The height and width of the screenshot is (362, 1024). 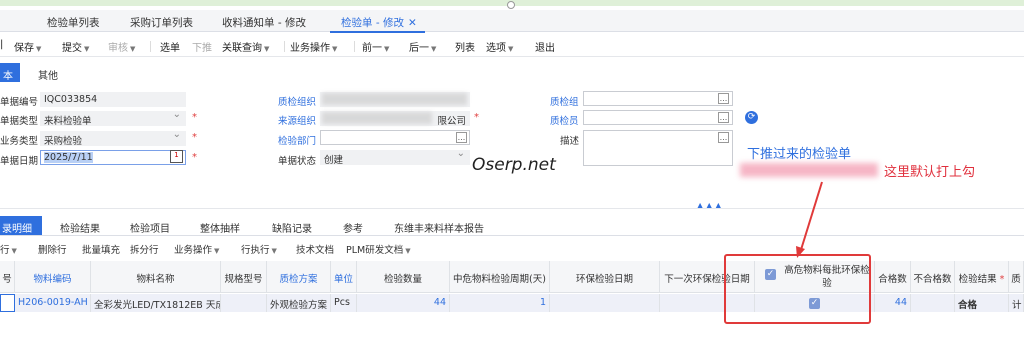 I want to click on arrow-line, so click(x=811, y=217).